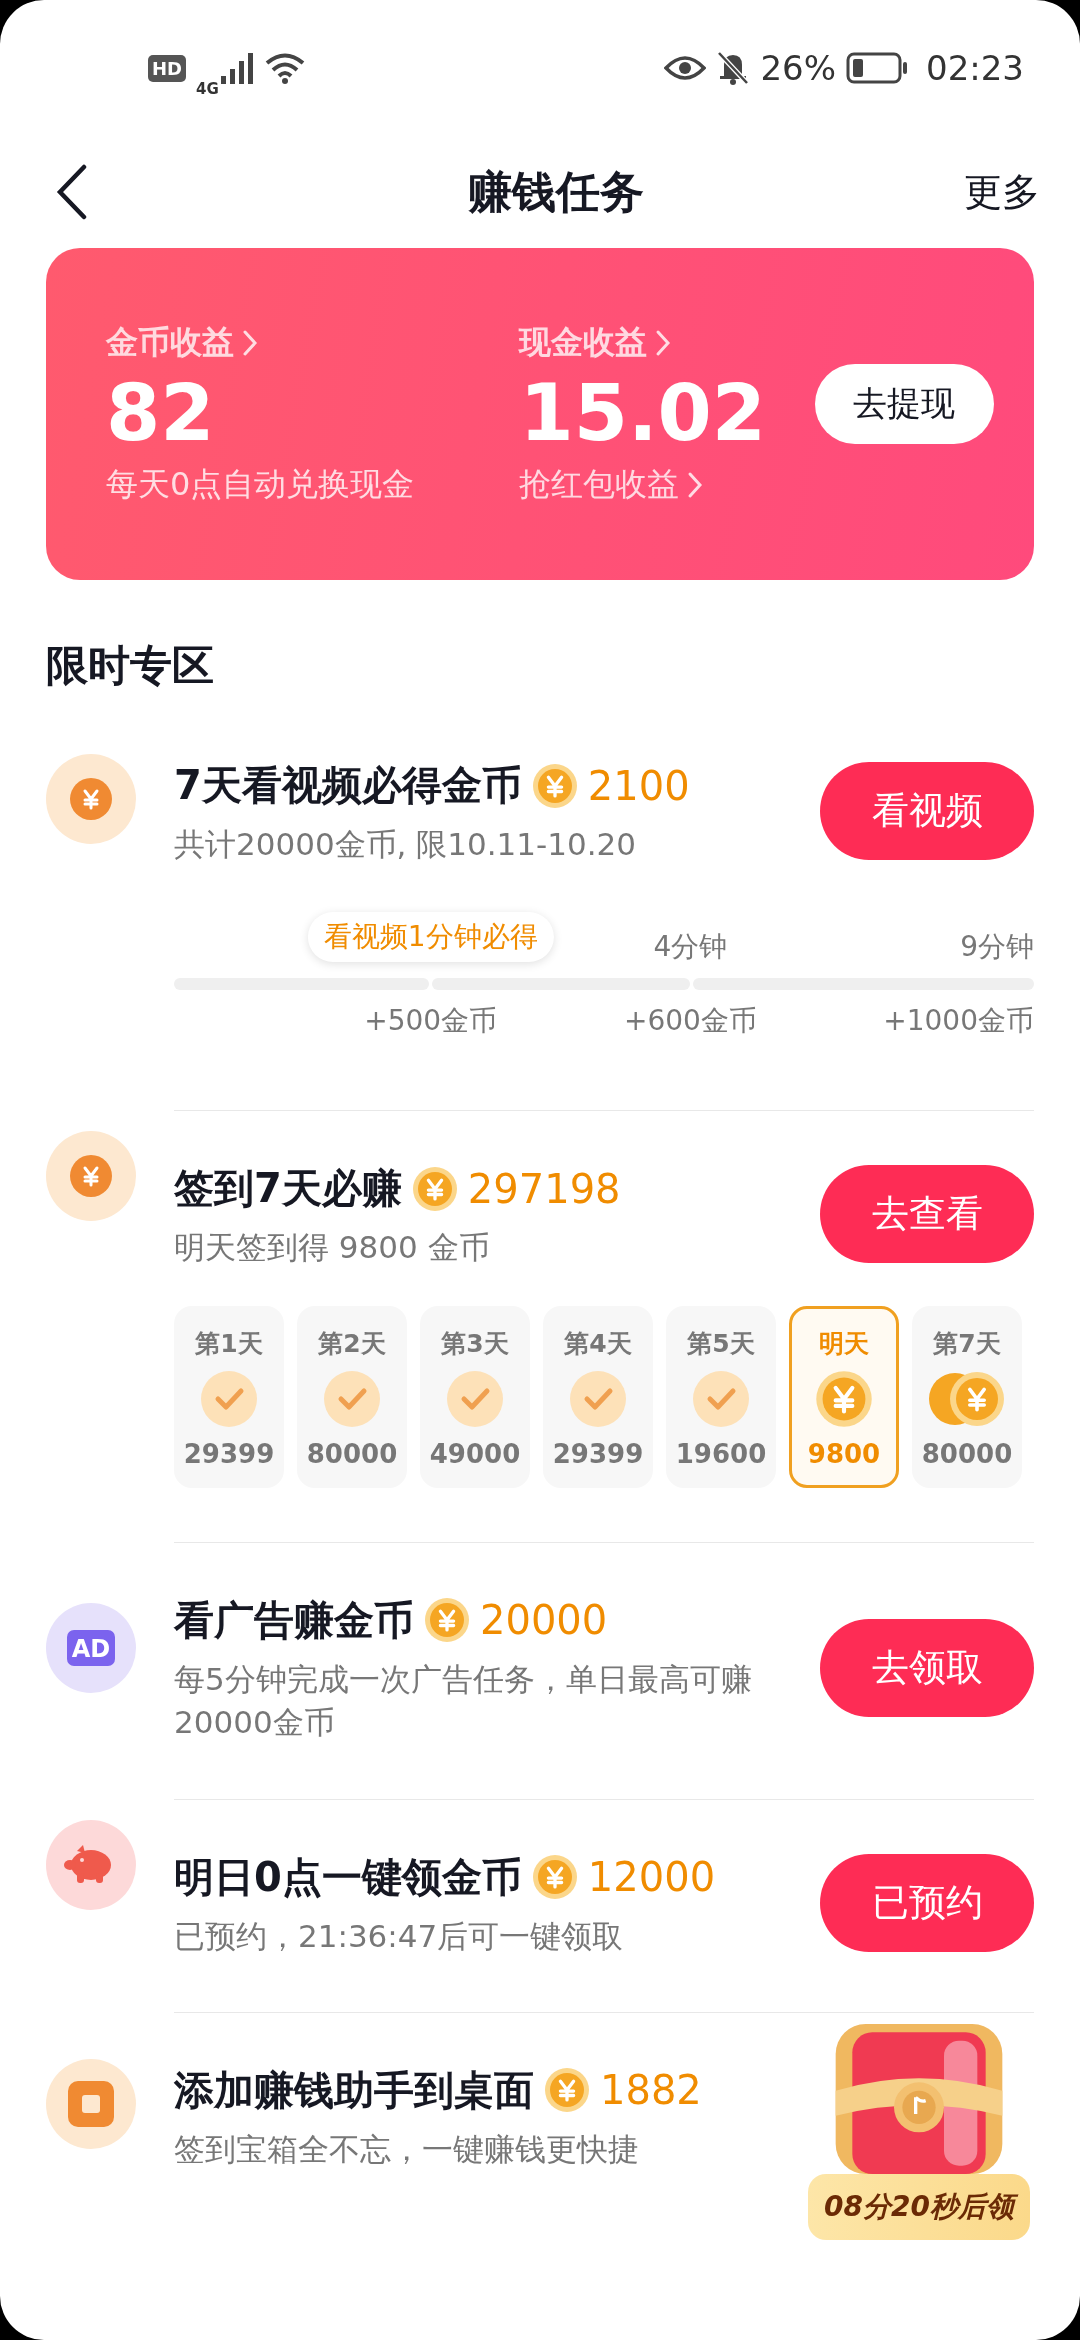 The height and width of the screenshot is (2340, 1080). Describe the element at coordinates (475, 1453) in the screenshot. I see `day-amount: 49000` at that location.